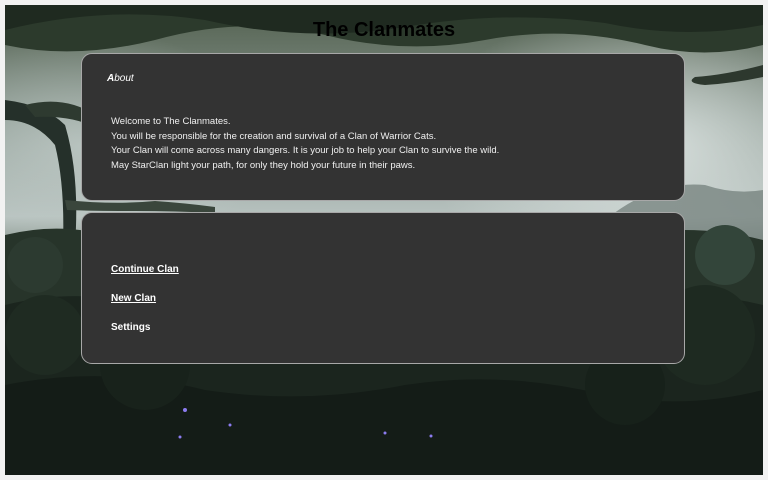 The image size is (768, 480). I want to click on about-heading-rest: bout, so click(124, 78).